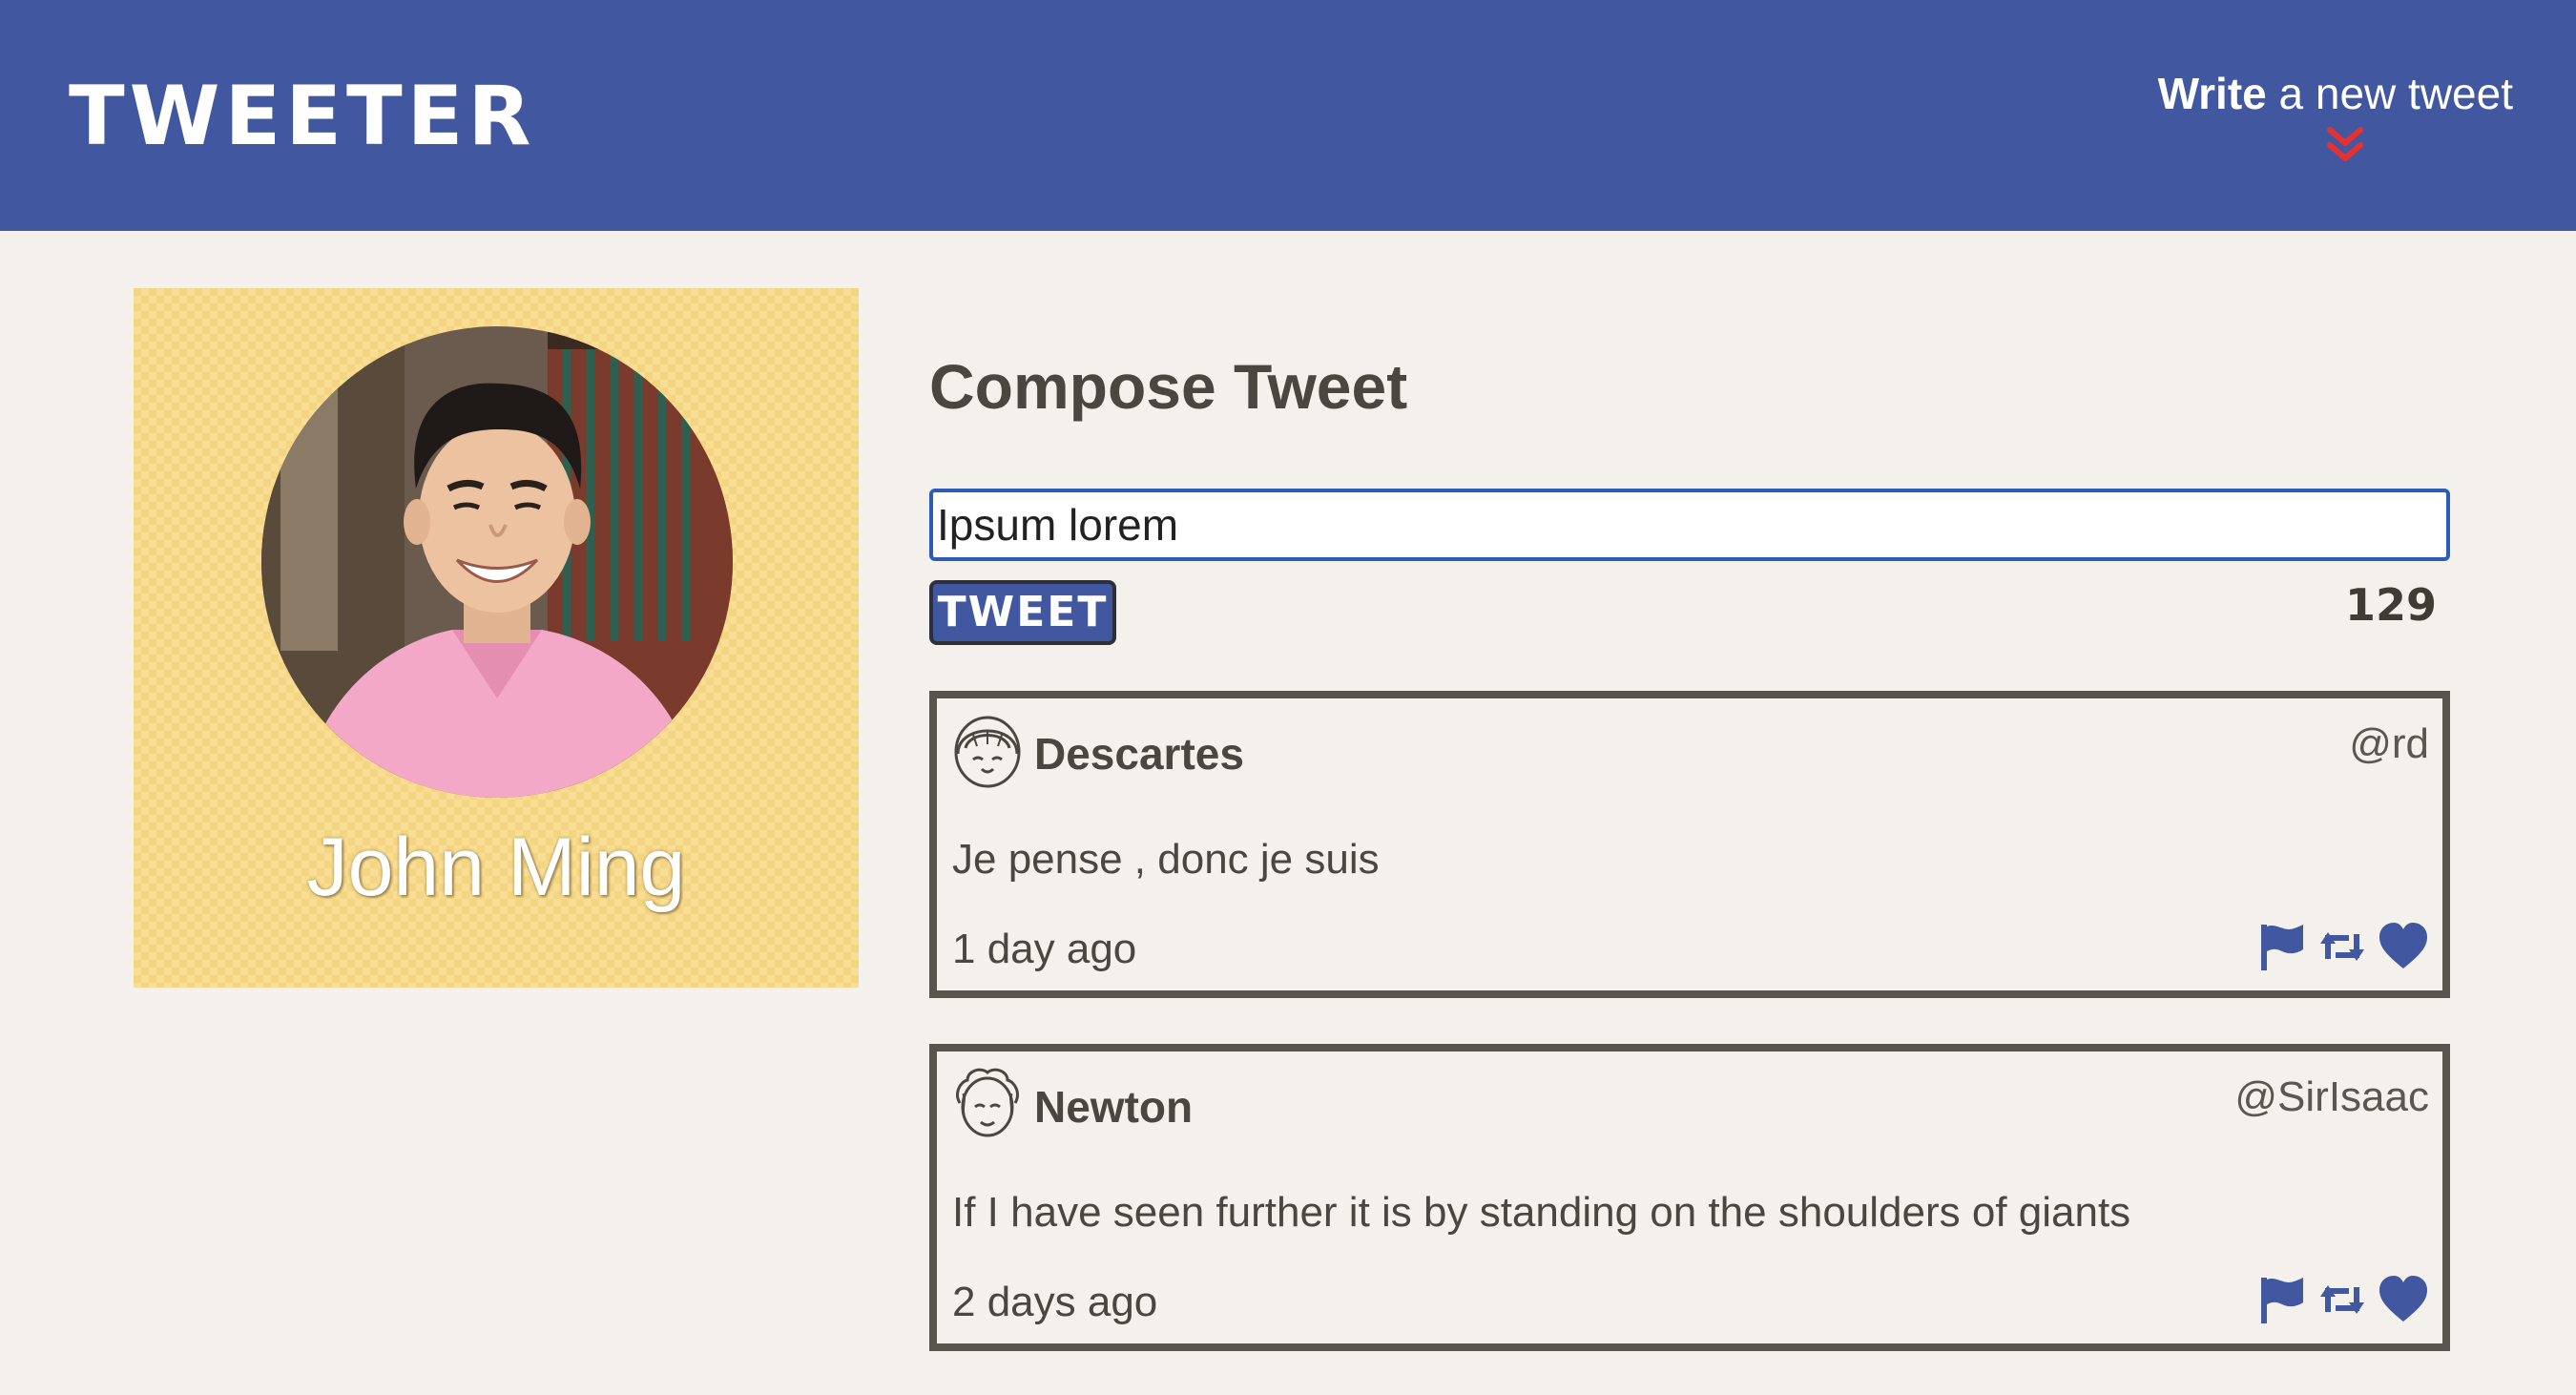  I want to click on compose-title: Compose Tweet, so click(1168, 386).